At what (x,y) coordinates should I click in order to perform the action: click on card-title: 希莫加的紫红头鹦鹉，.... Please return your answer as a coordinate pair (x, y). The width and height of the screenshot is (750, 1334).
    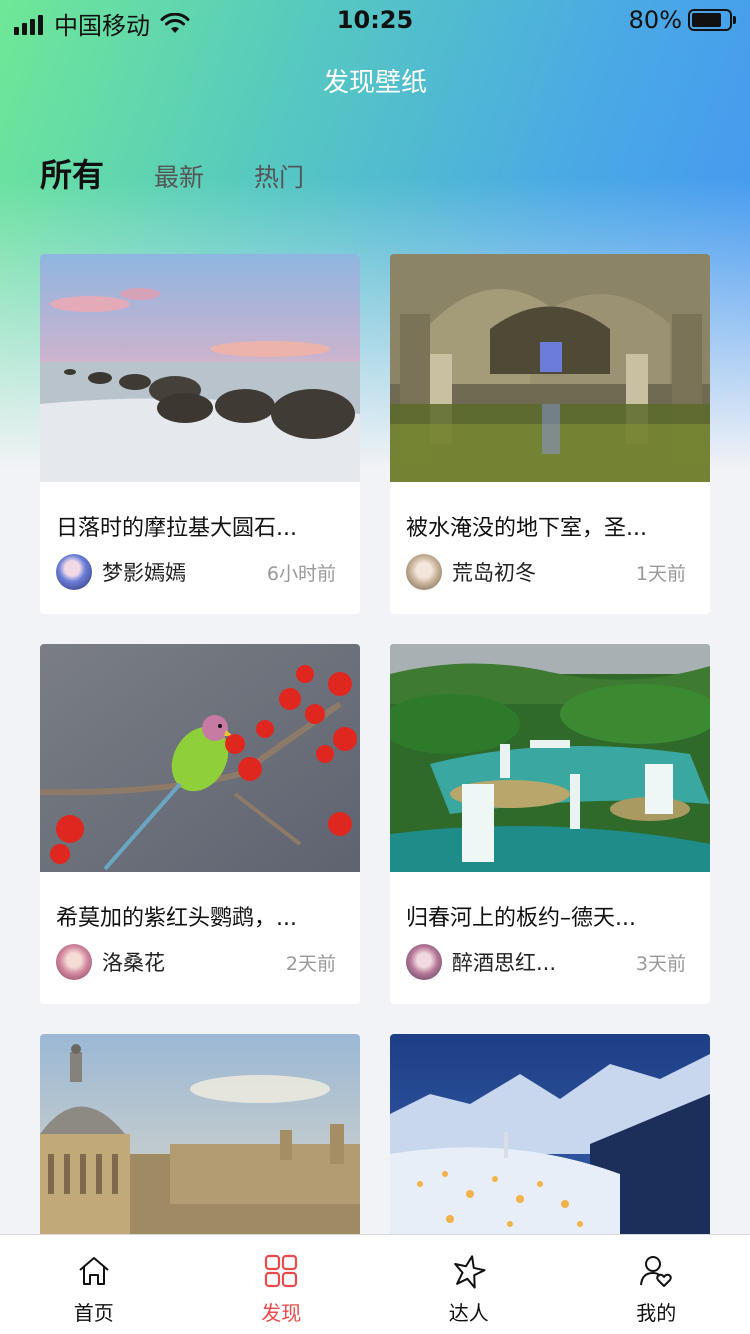
    Looking at the image, I should click on (176, 918).